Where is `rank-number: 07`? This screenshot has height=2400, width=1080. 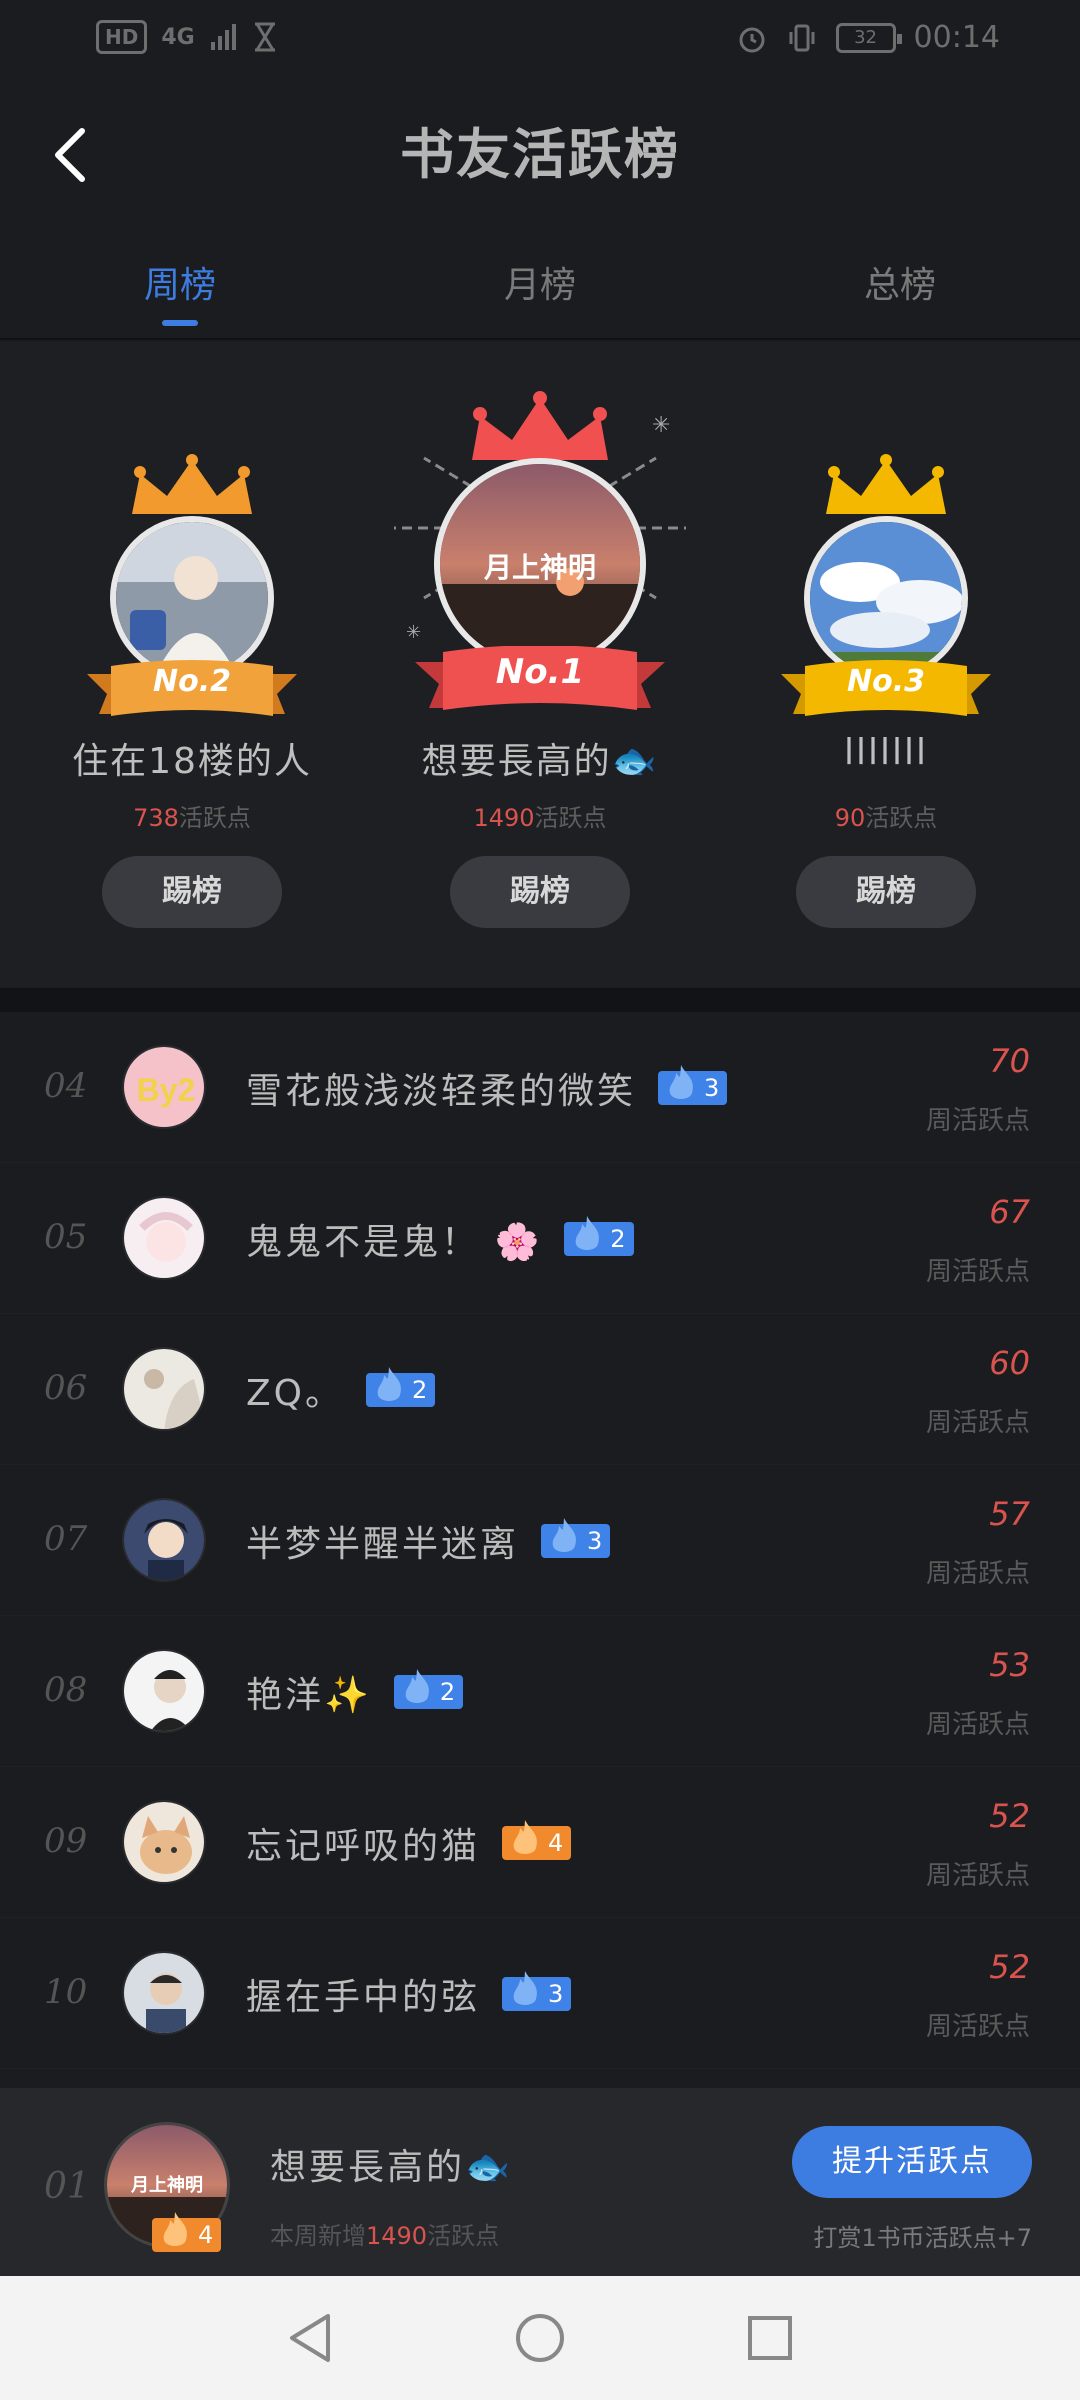 rank-number: 07 is located at coordinates (66, 1539).